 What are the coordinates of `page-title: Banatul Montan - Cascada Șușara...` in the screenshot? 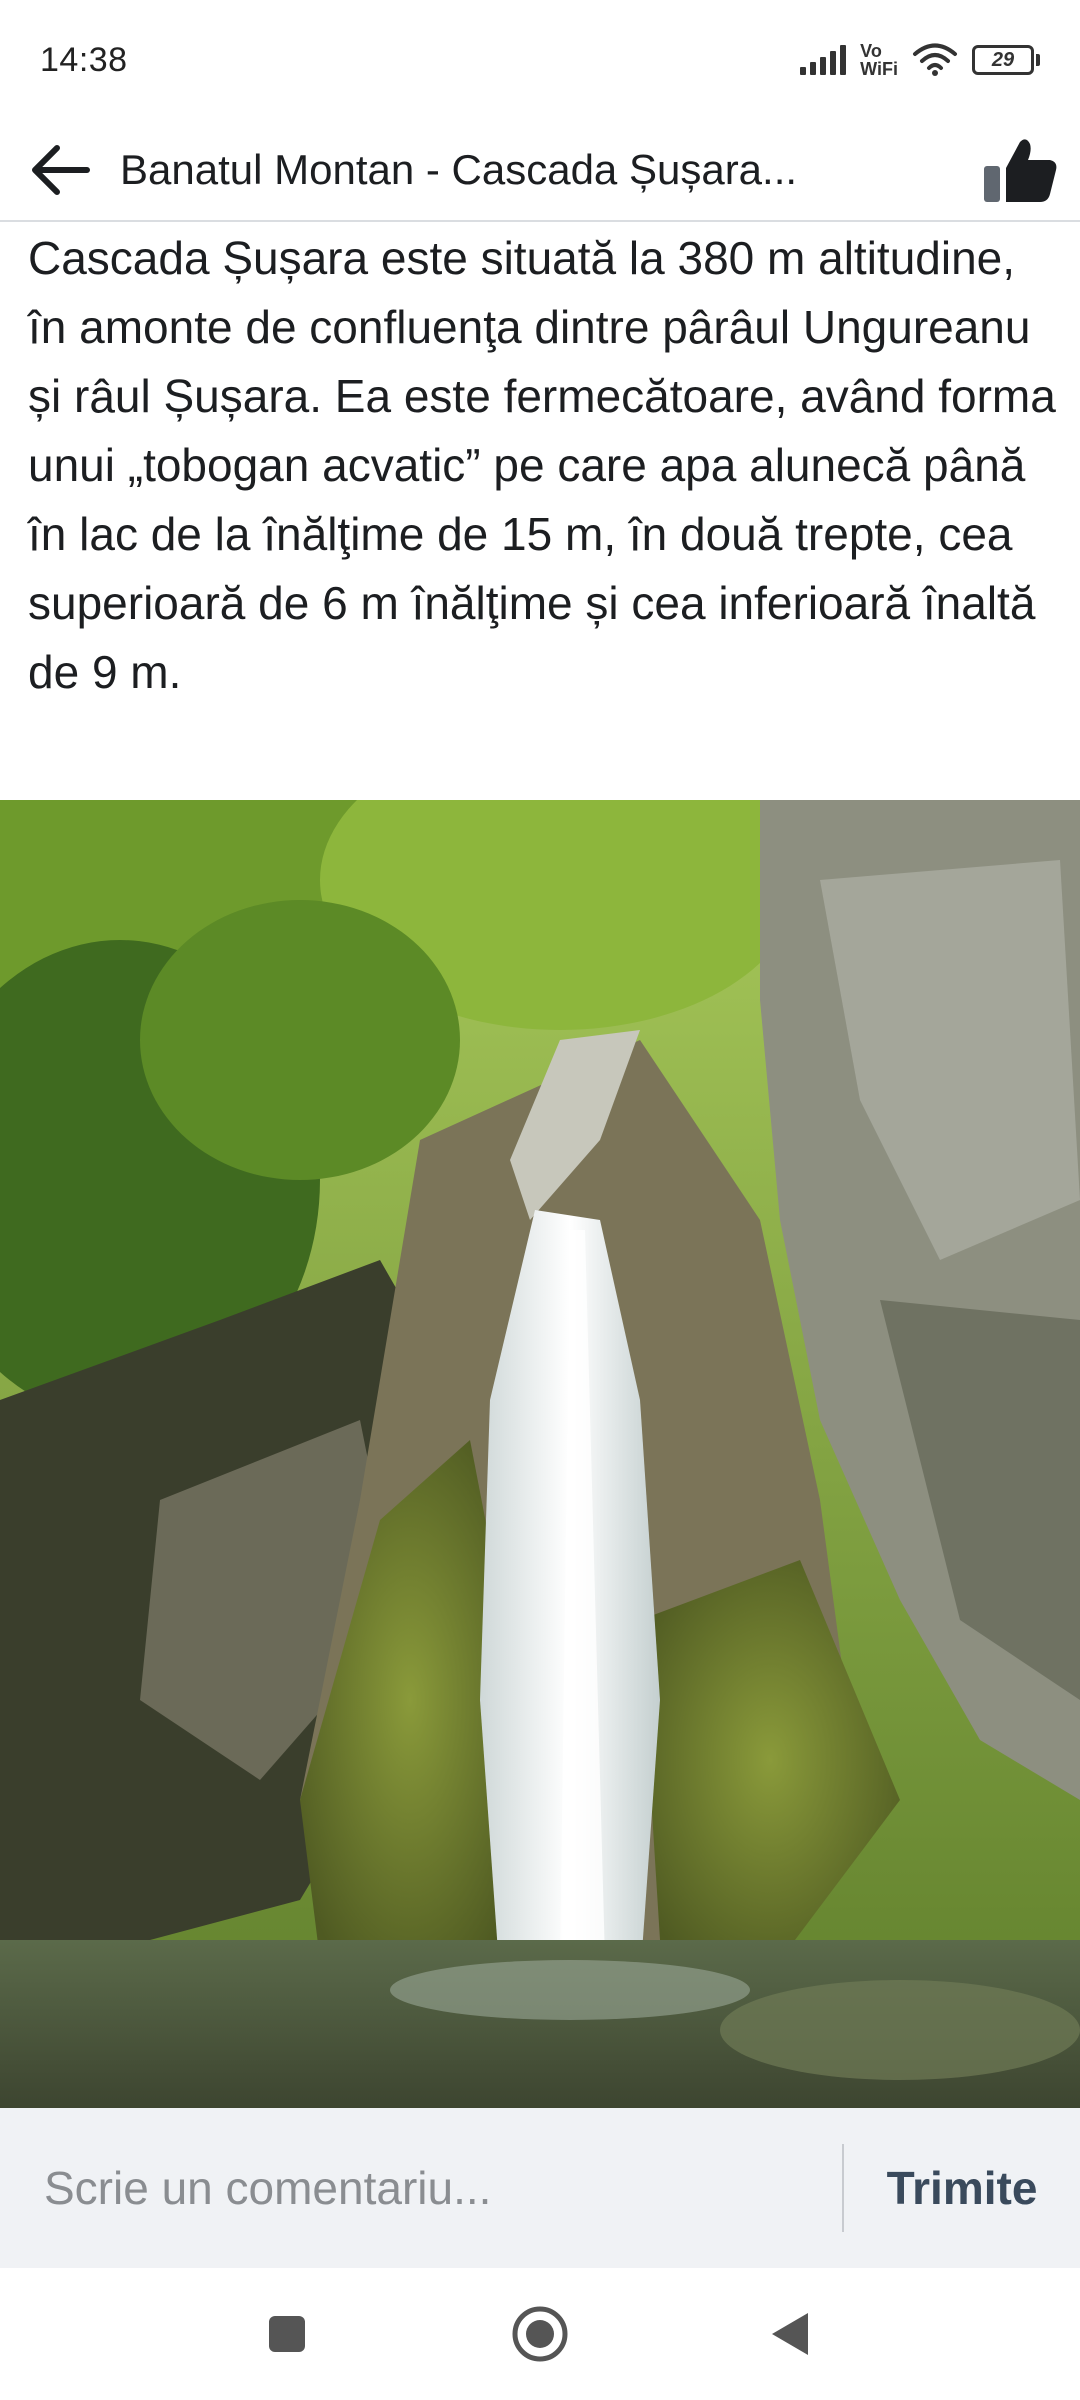 It's located at (459, 169).